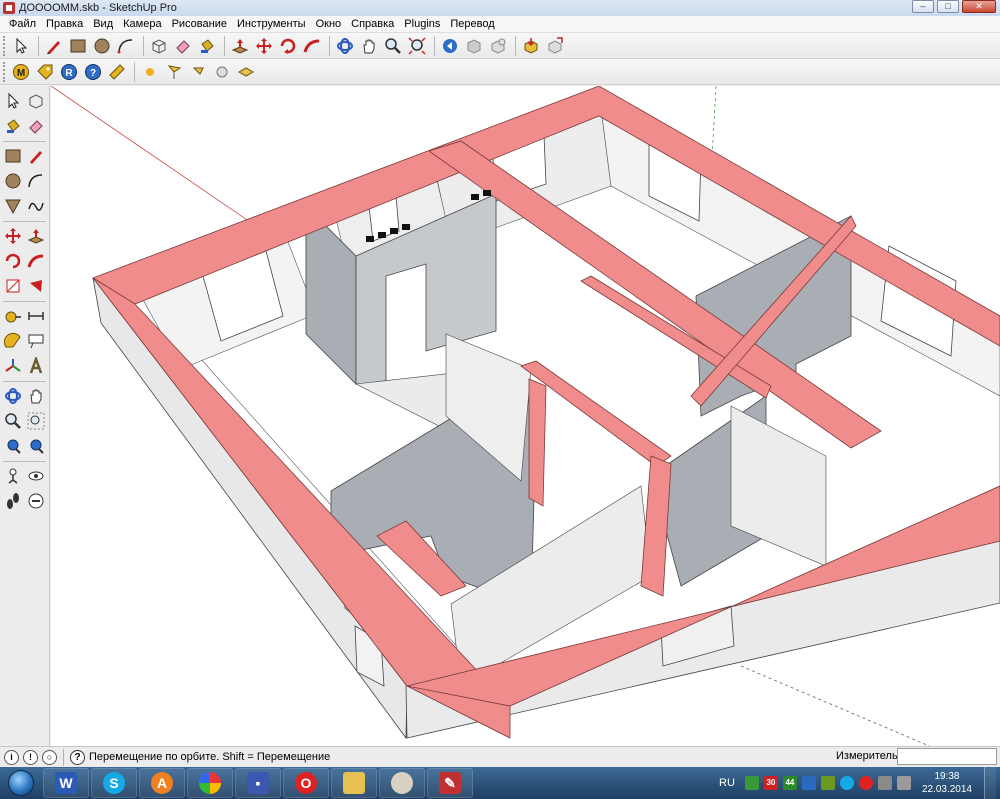  Describe the element at coordinates (727, 783) in the screenshot. I see `language-indicator: RU` at that location.